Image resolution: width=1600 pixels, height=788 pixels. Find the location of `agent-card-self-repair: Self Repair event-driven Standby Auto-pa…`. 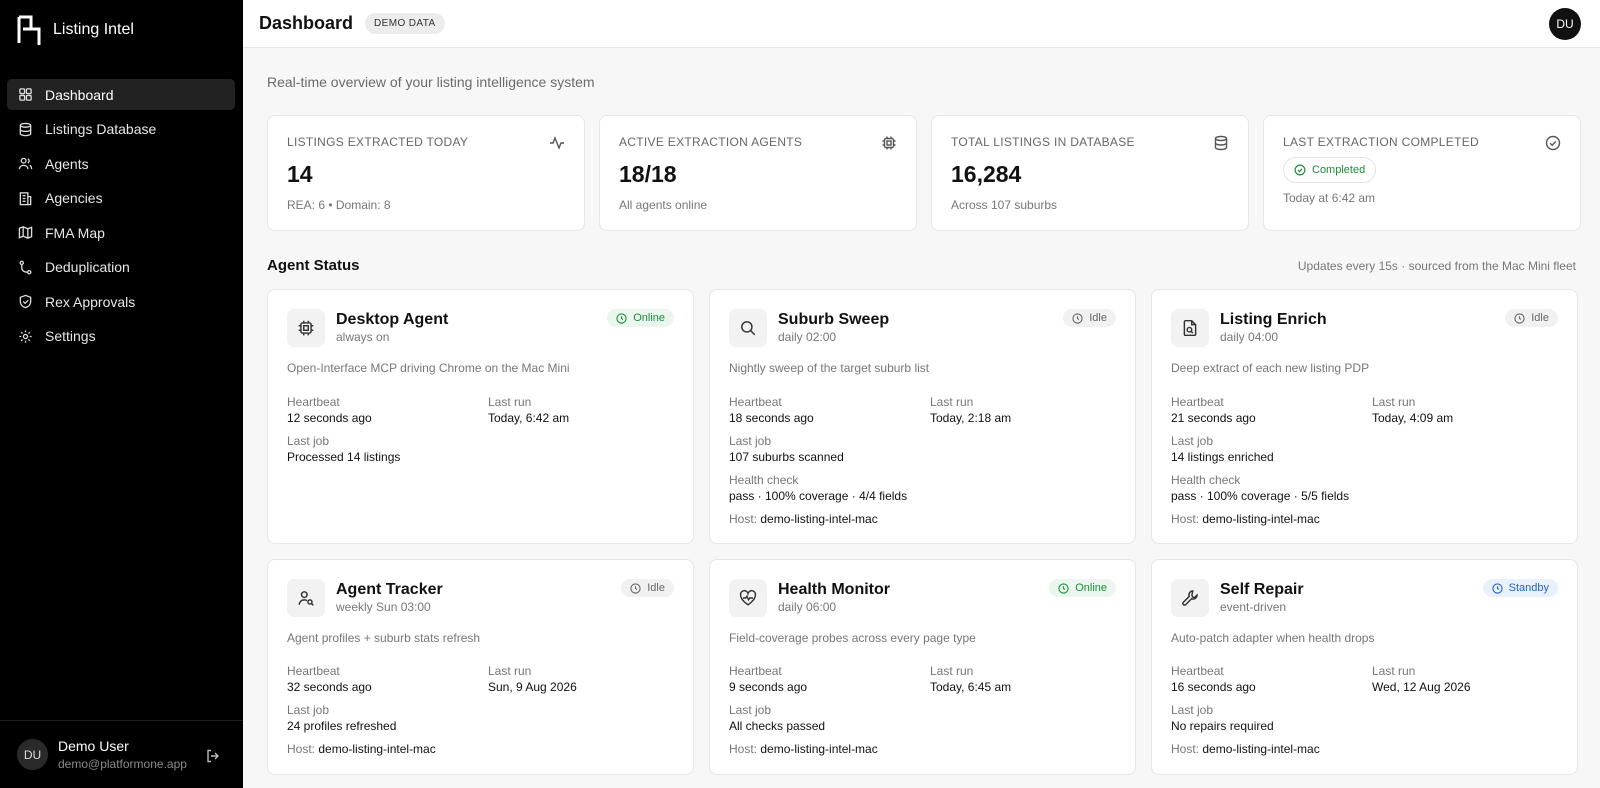

agent-card-self-repair: Self Repair event-driven Standby Auto-pa… is located at coordinates (1364, 667).